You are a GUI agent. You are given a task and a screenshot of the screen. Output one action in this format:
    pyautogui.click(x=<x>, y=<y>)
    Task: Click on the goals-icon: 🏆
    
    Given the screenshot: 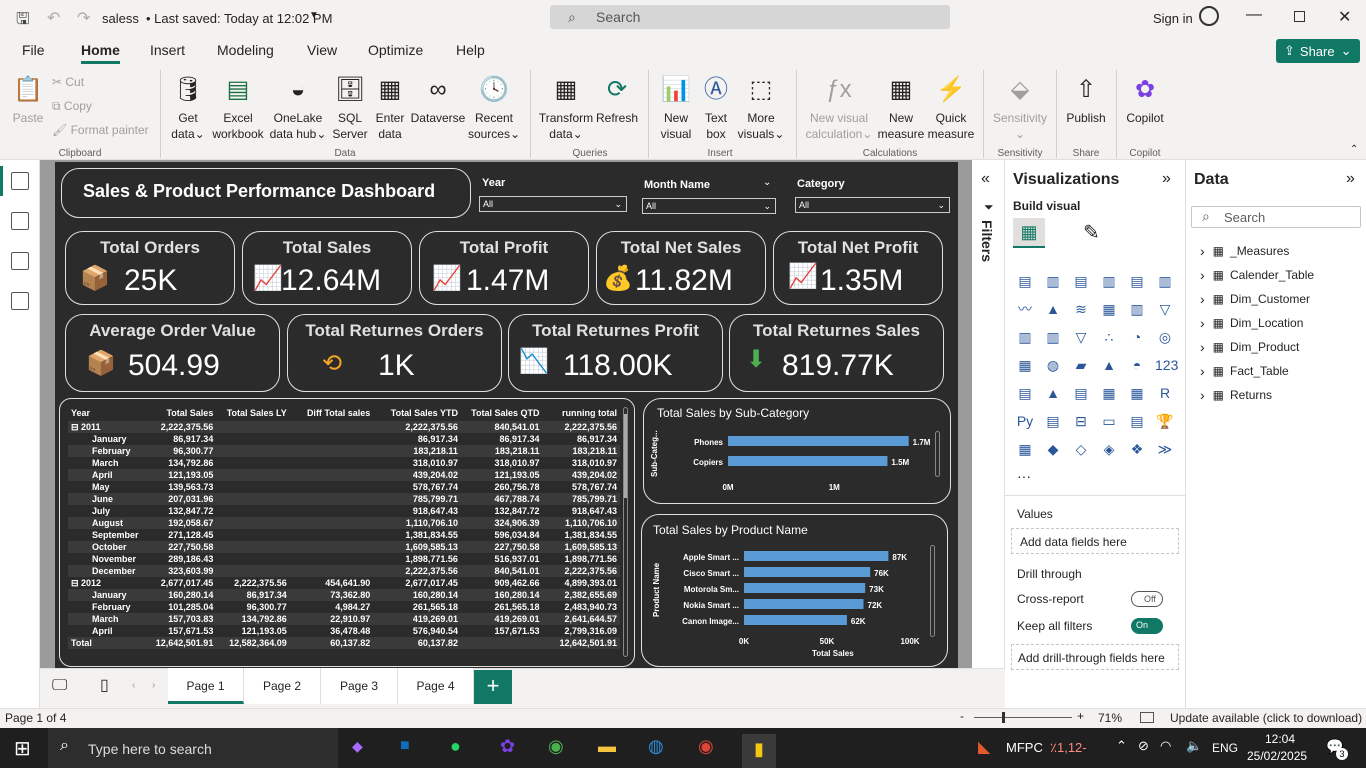 What is the action you would take?
    pyautogui.click(x=1165, y=421)
    